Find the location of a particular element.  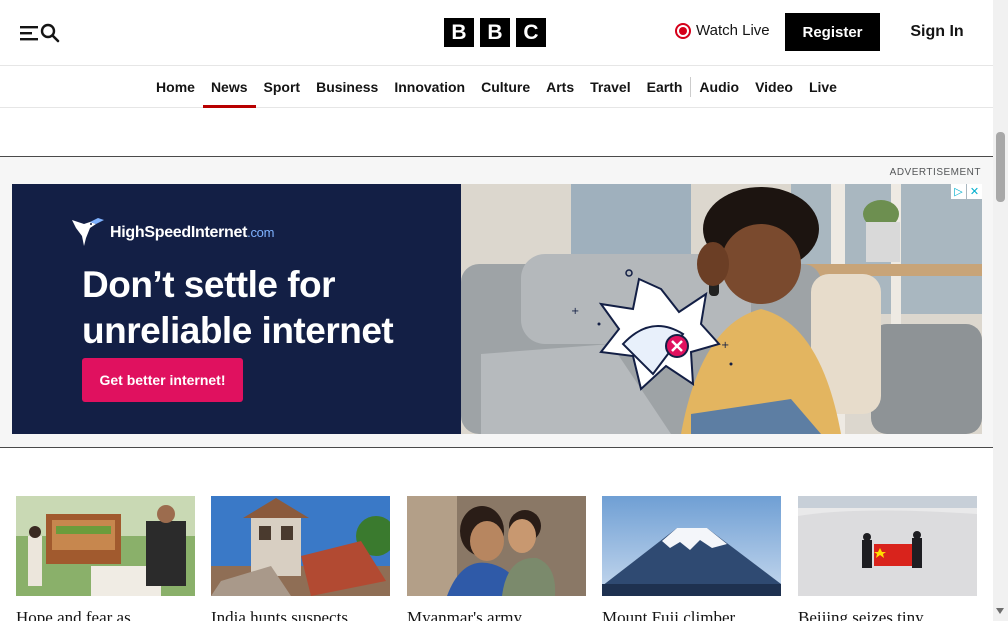

watch-live-link: Watch Live is located at coordinates (722, 30).